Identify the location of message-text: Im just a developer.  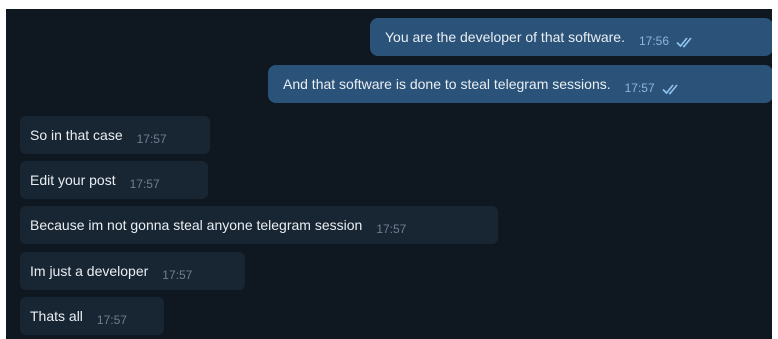
(89, 271).